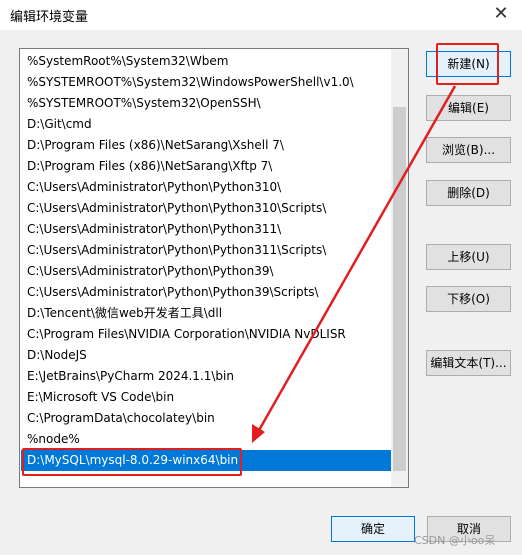  What do you see at coordinates (455, 540) in the screenshot?
I see `watermark: CSDN @小oo呆` at bounding box center [455, 540].